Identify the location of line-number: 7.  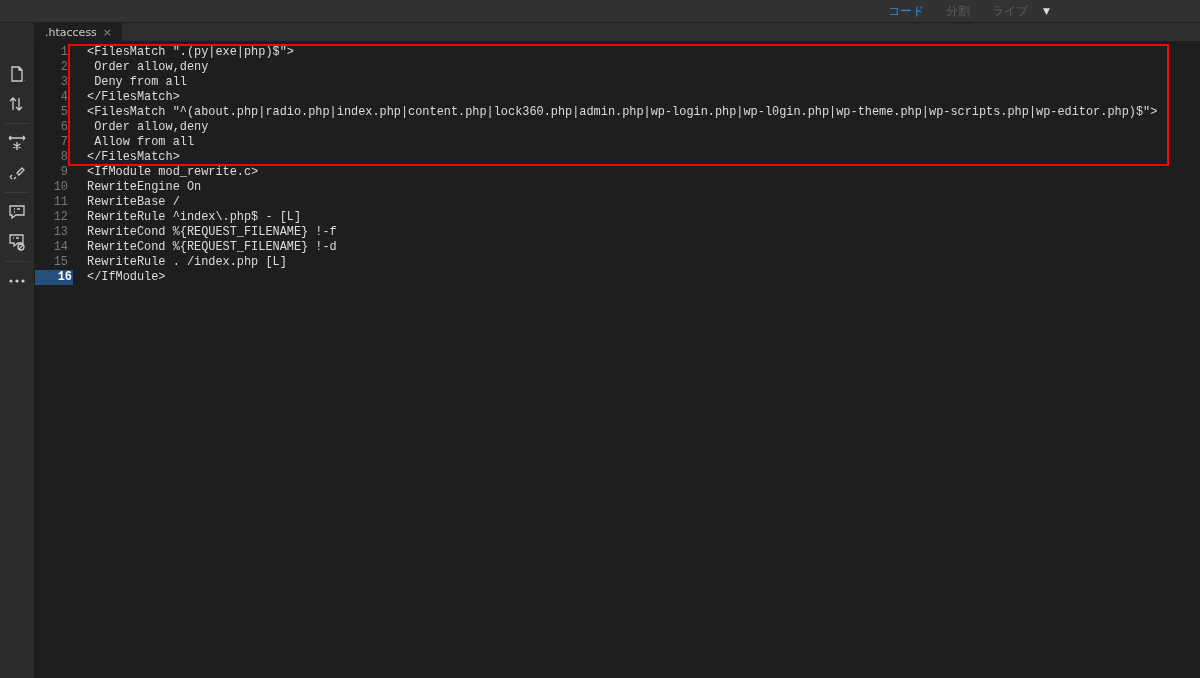
(64, 142).